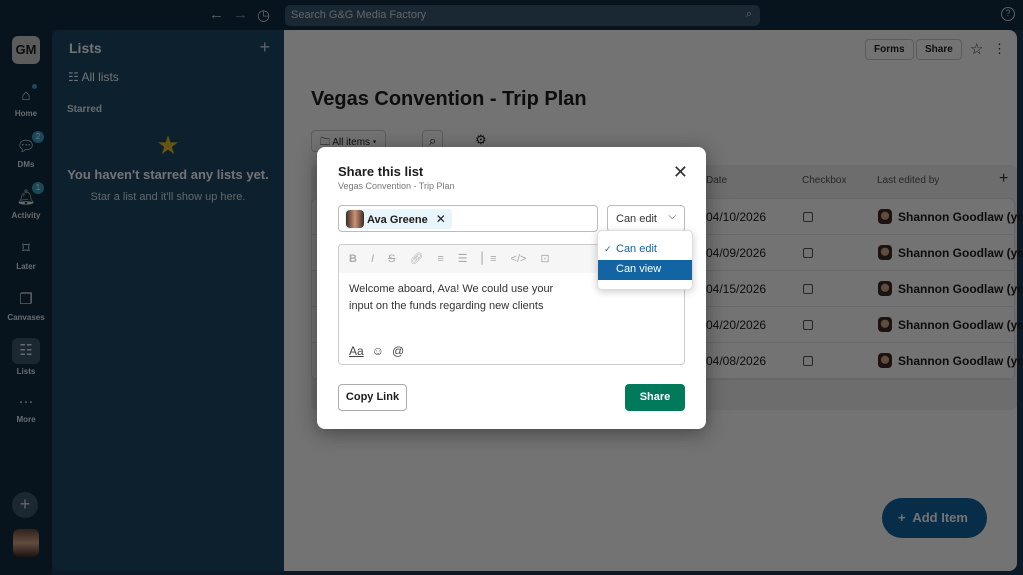 This screenshot has width=1023, height=575. What do you see at coordinates (38, 188) in the screenshot?
I see `activity-badge: 1` at bounding box center [38, 188].